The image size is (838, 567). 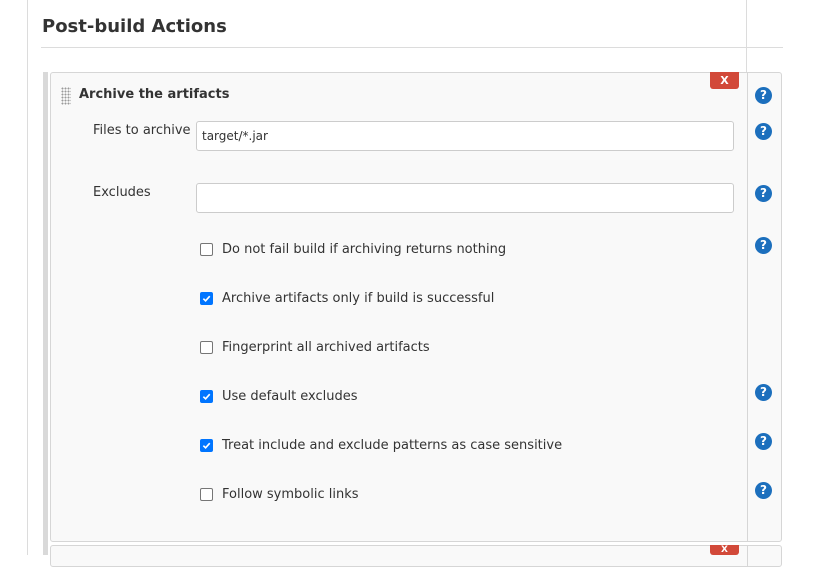 I want to click on option-row: Fingerprint all archived artifacts, so click(x=315, y=347).